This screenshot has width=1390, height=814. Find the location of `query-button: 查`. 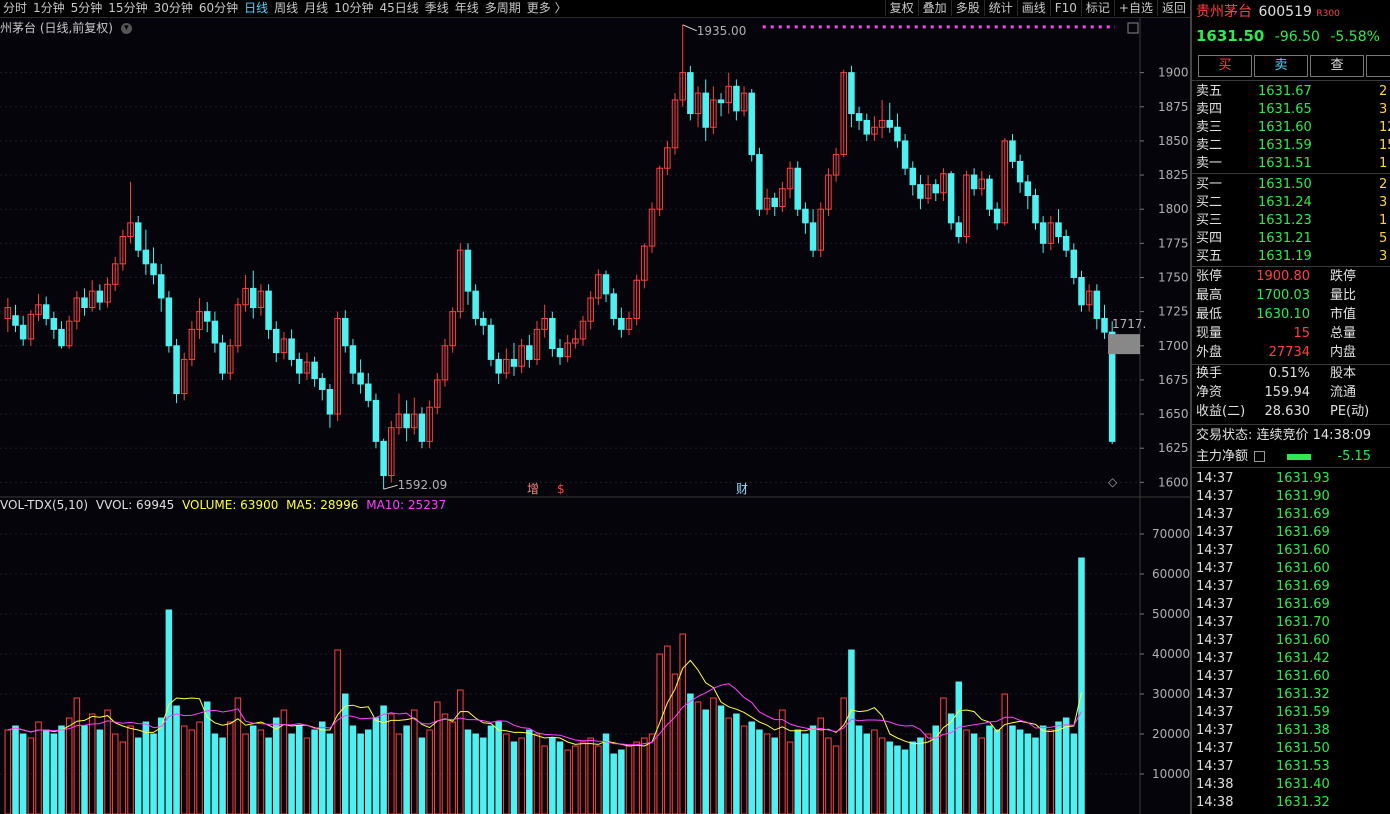

query-button: 查 is located at coordinates (1337, 66).